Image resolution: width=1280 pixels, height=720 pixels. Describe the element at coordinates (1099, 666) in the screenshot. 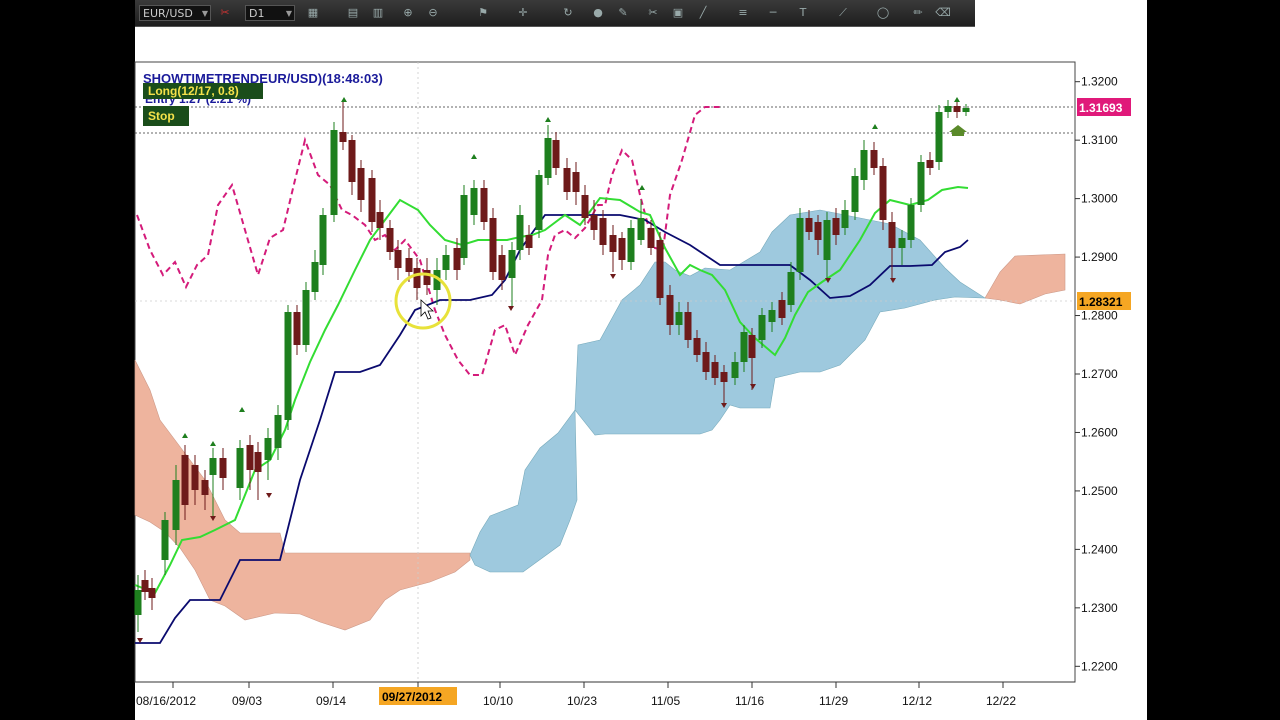

I see `y-tick-label: 1.2200` at that location.